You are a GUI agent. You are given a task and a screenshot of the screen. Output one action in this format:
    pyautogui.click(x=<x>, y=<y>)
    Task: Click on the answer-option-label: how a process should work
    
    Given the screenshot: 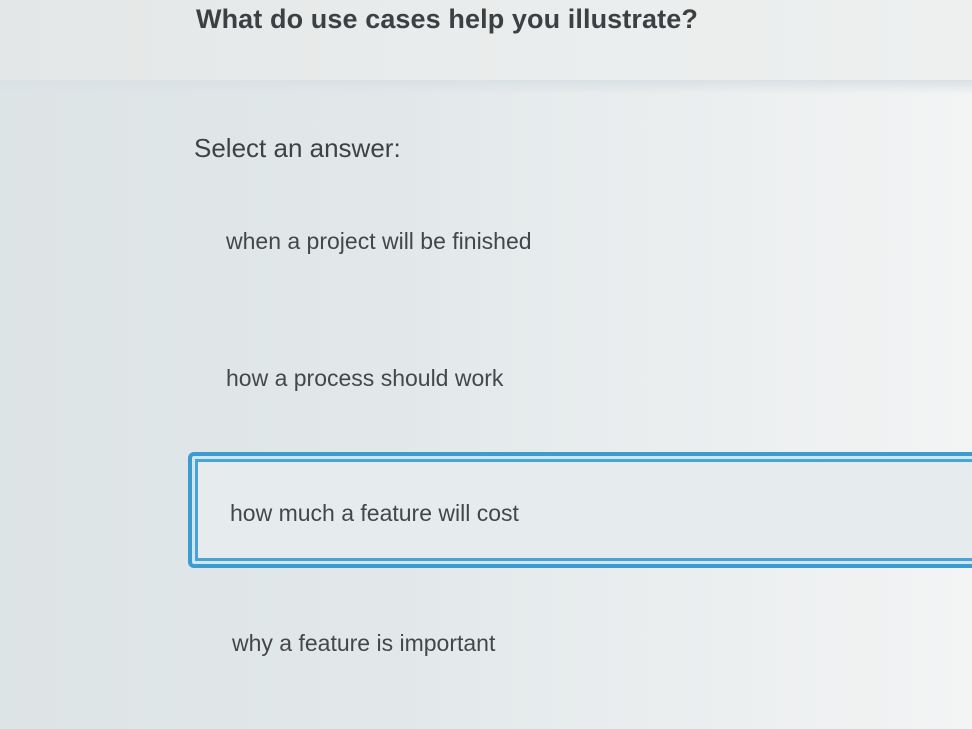 What is the action you would take?
    pyautogui.click(x=365, y=378)
    